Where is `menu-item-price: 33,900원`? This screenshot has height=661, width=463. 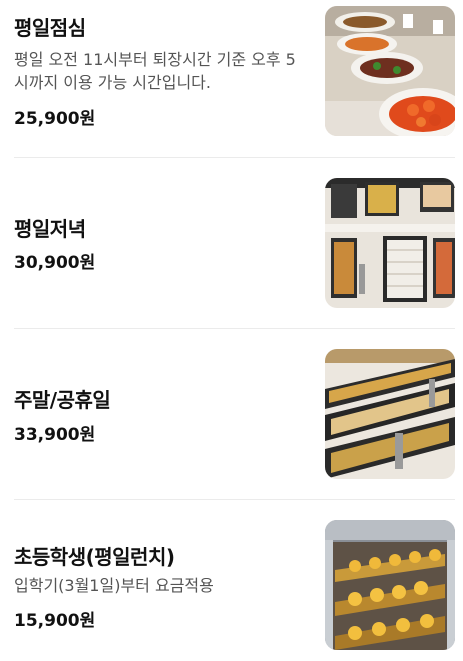 menu-item-price: 33,900원 is located at coordinates (55, 435).